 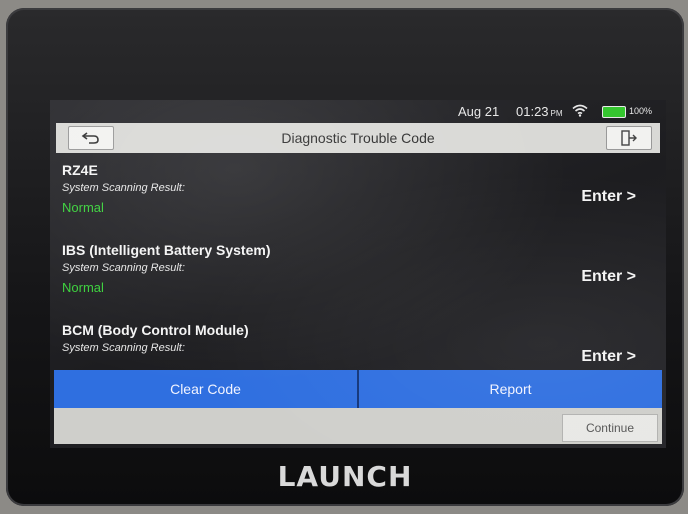 I want to click on title-bar: Diagnostic Trouble Code, so click(x=358, y=138).